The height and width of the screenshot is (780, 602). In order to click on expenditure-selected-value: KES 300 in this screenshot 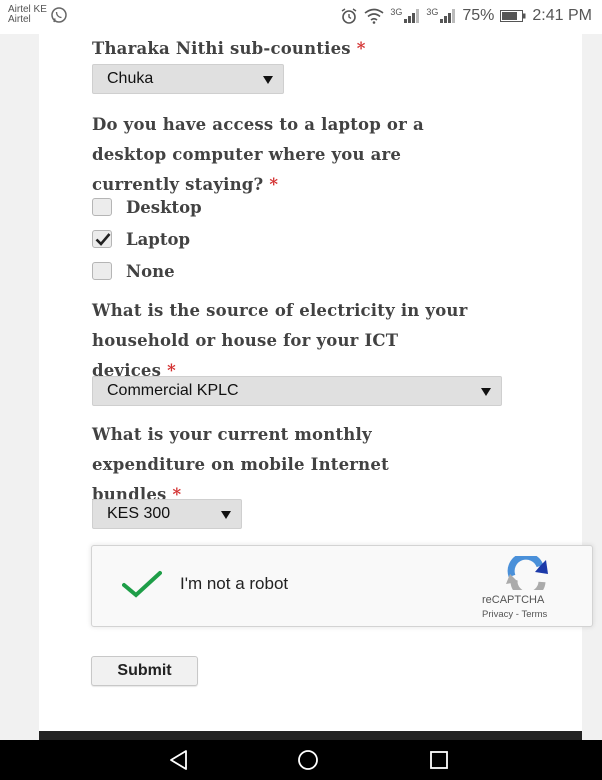, I will do `click(139, 513)`.